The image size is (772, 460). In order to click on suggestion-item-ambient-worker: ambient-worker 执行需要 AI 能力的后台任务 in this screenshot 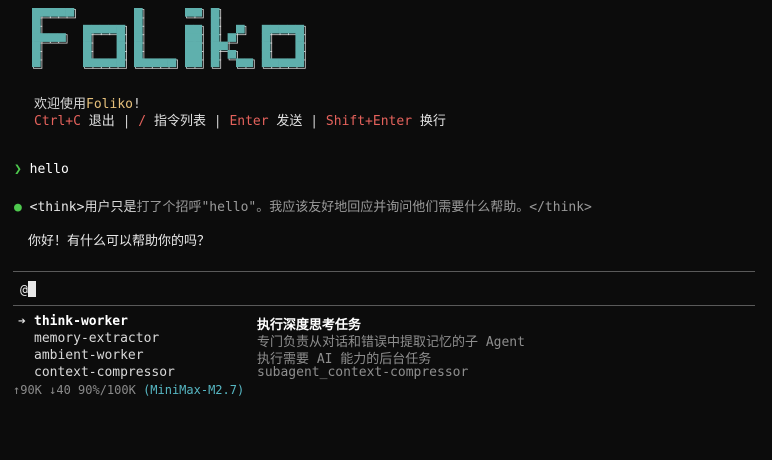, I will do `click(368, 357)`.